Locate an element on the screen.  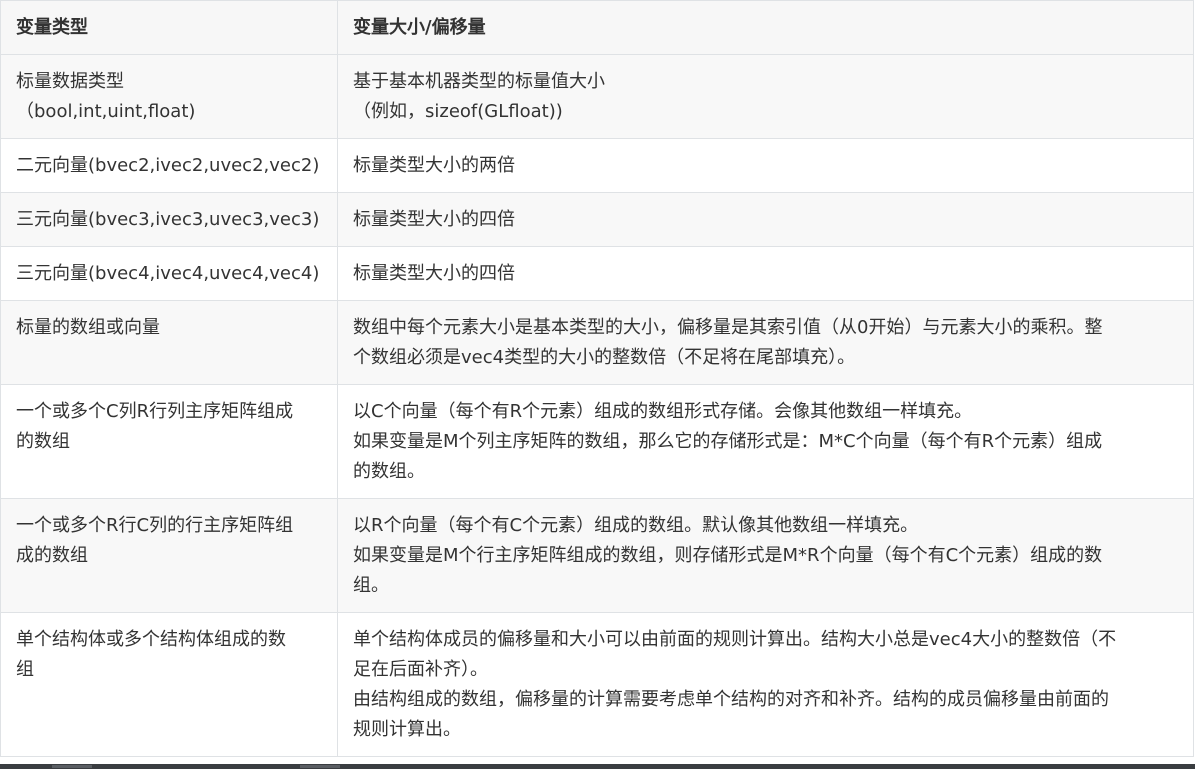
cell-variable-type: 二元向量(bvec2,ivec2,uvec2,vec2) is located at coordinates (169, 165).